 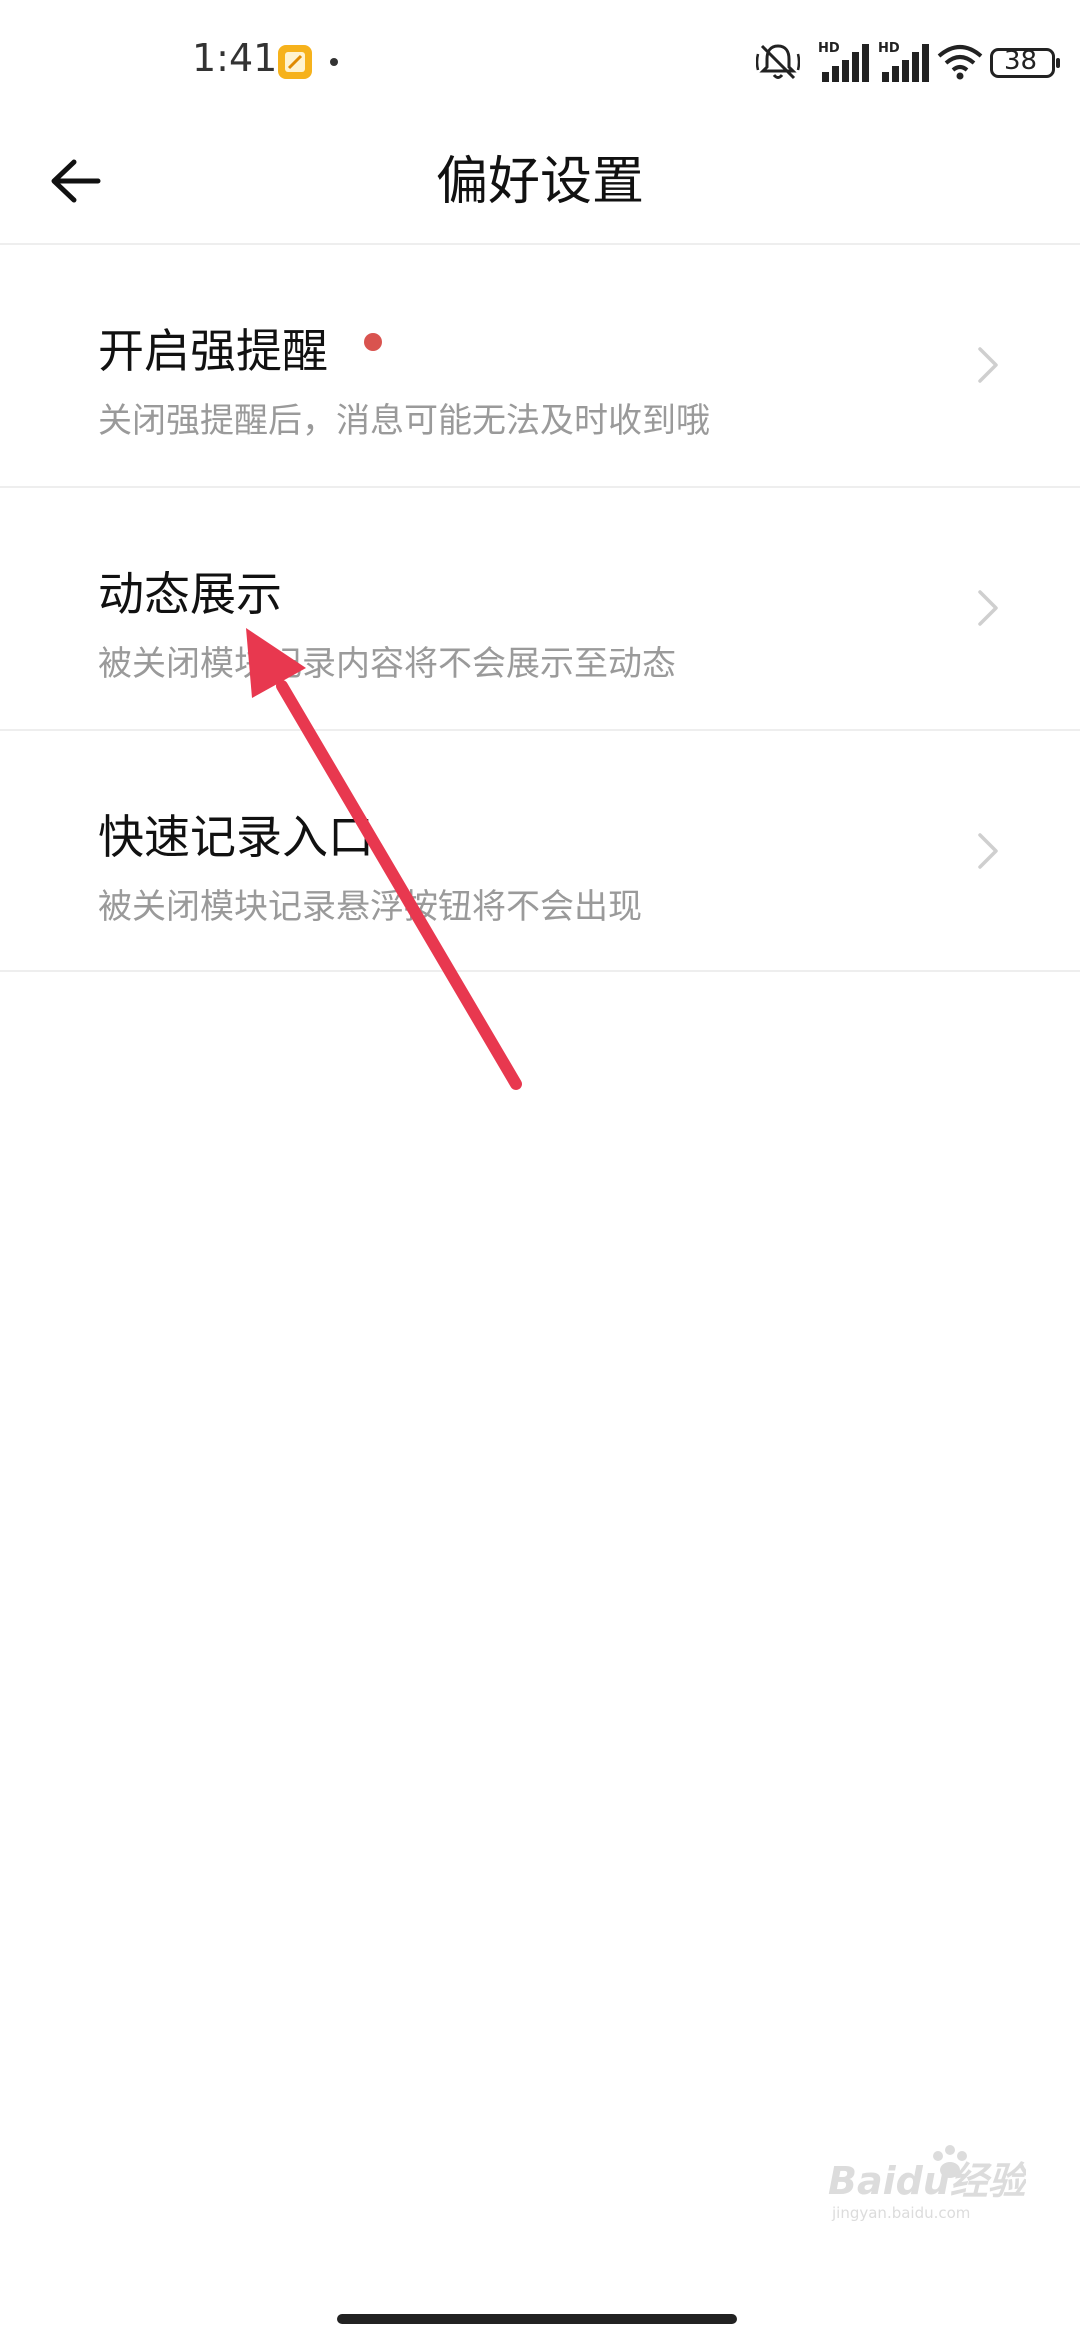 I want to click on notes-app-icon, so click(x=295, y=62).